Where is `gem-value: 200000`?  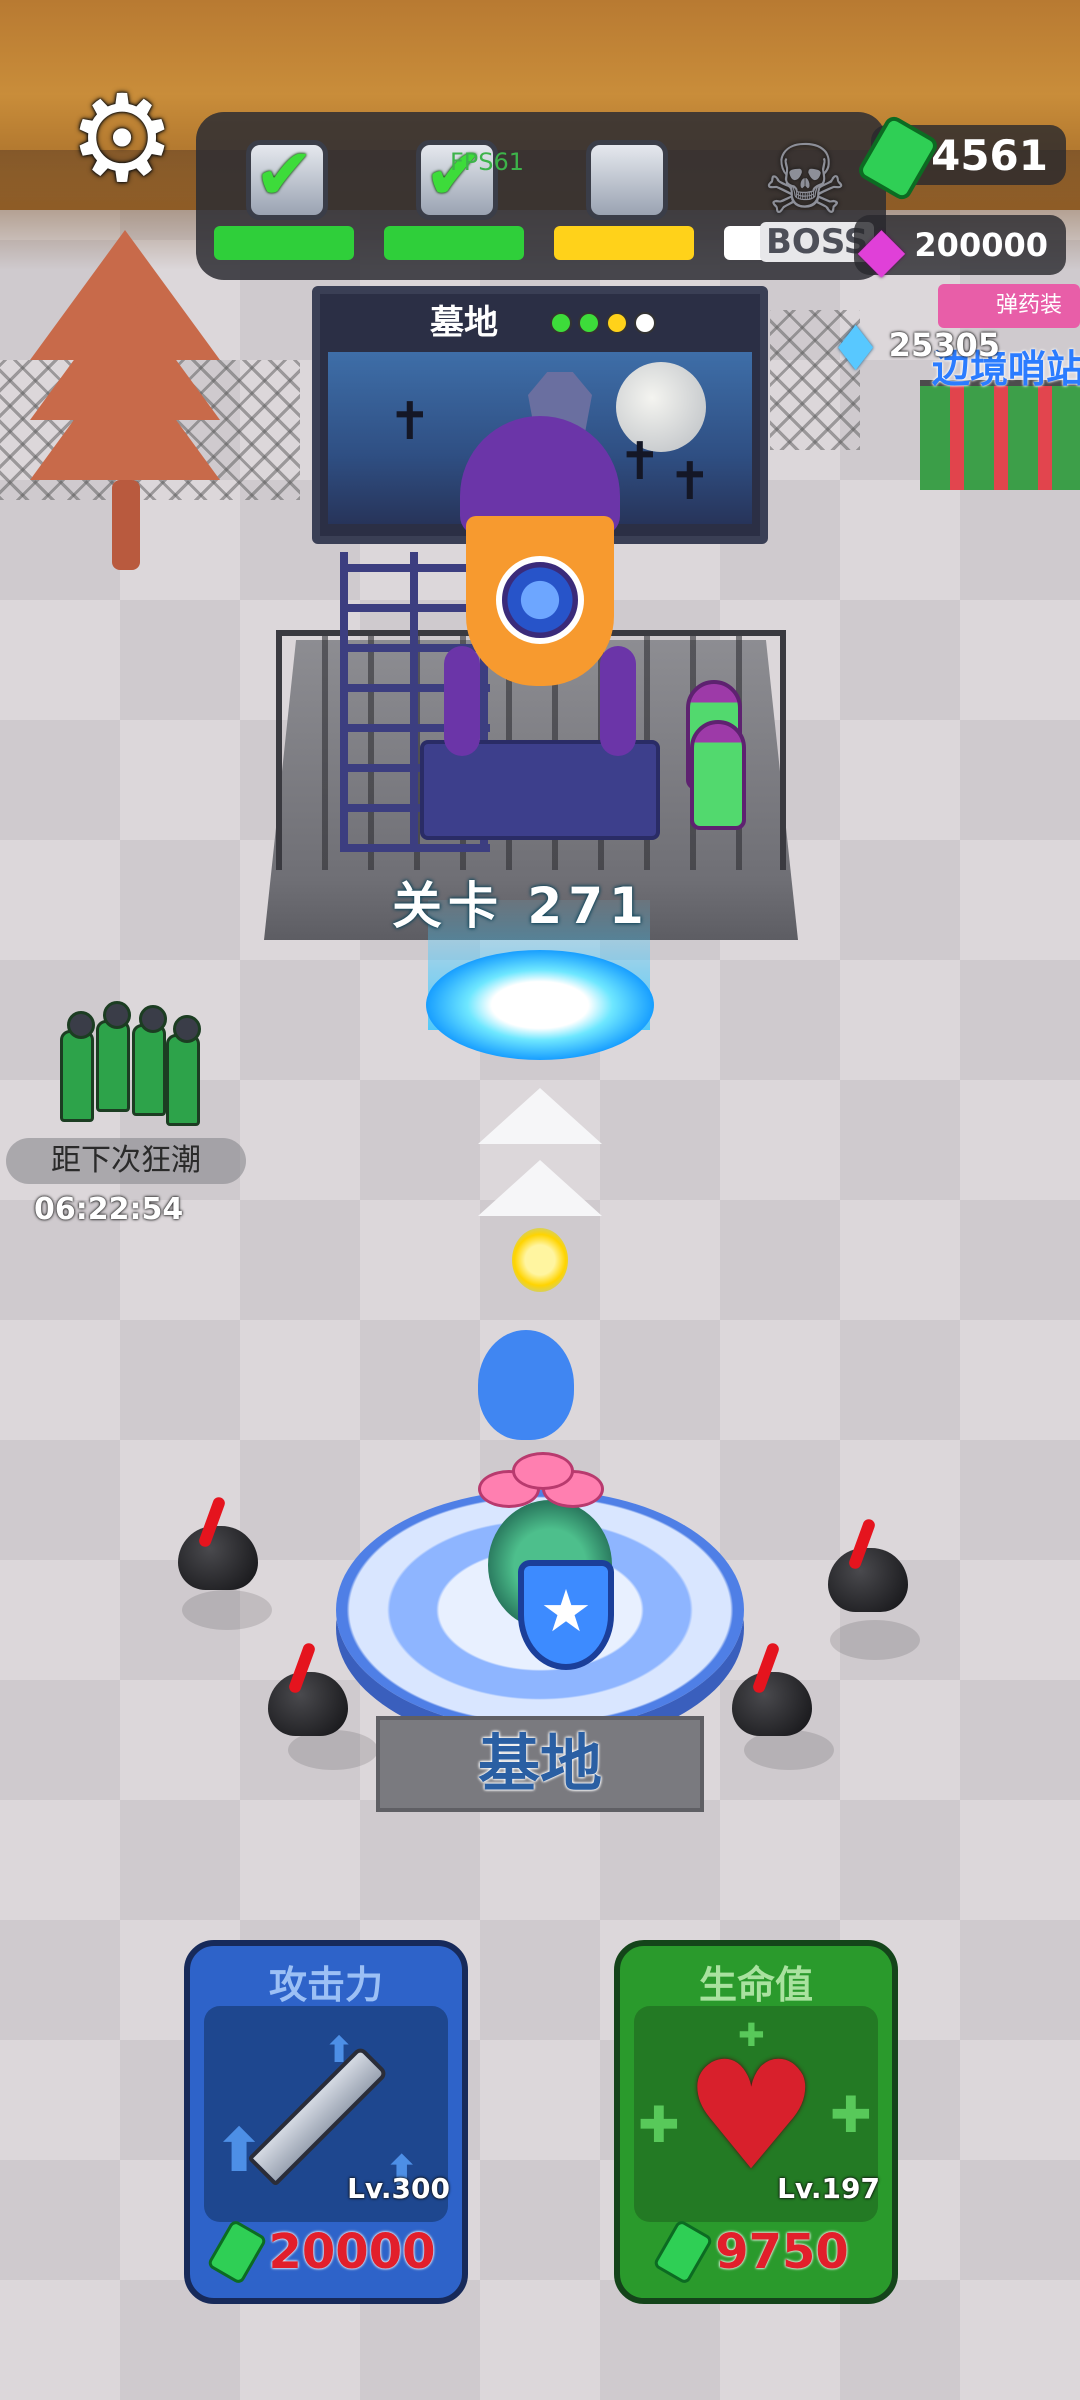 gem-value: 200000 is located at coordinates (981, 245).